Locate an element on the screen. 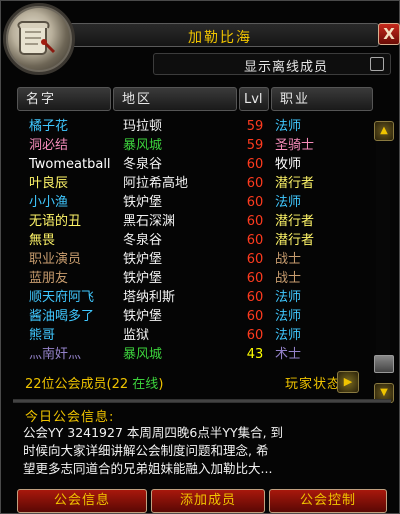 The width and height of the screenshot is (400, 514). member-row: 洞必结 暴风城 59 圣骑士 is located at coordinates (194, 145).